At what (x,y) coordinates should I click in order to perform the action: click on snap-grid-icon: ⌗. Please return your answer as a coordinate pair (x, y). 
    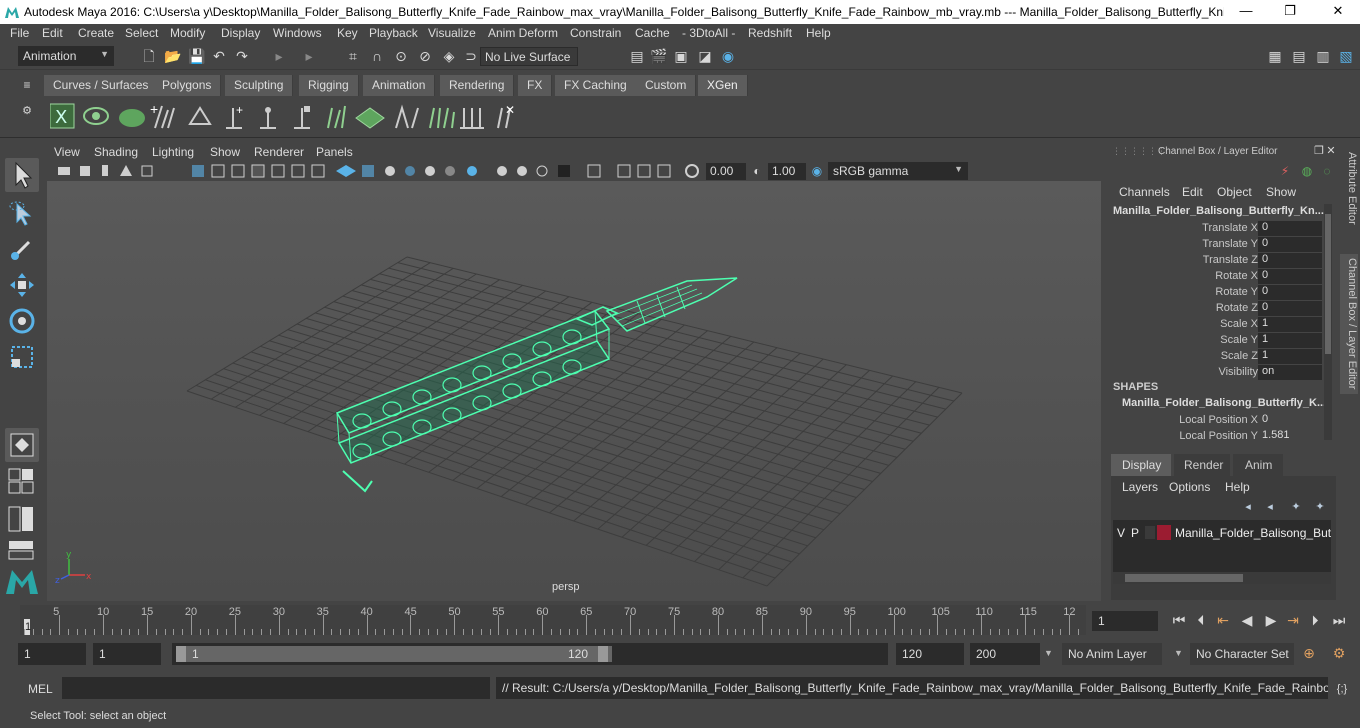
    Looking at the image, I should click on (353, 56).